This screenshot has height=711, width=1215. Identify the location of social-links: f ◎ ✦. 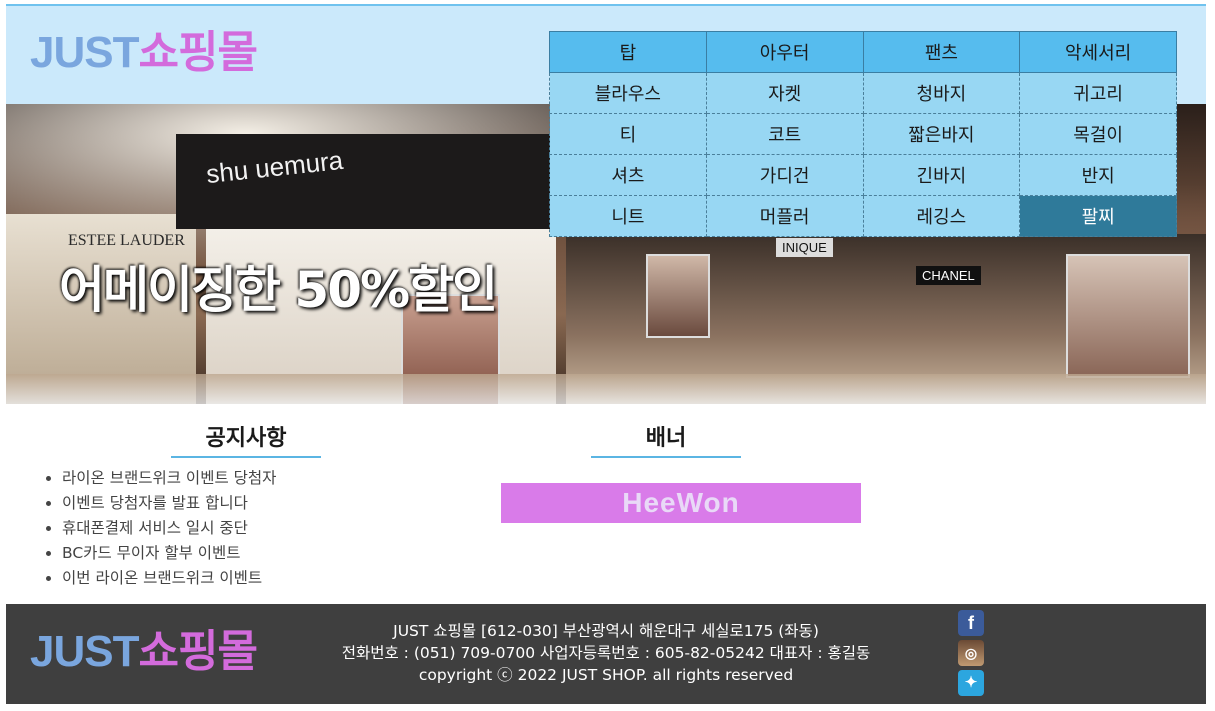
(971, 655).